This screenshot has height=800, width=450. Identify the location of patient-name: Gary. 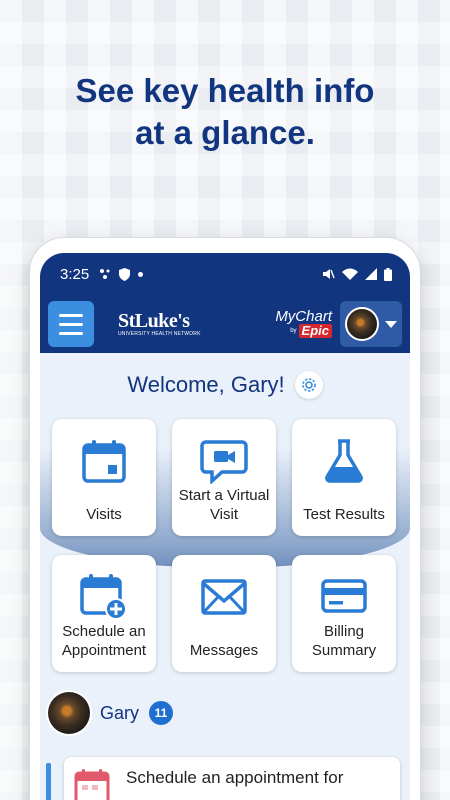
(120, 712).